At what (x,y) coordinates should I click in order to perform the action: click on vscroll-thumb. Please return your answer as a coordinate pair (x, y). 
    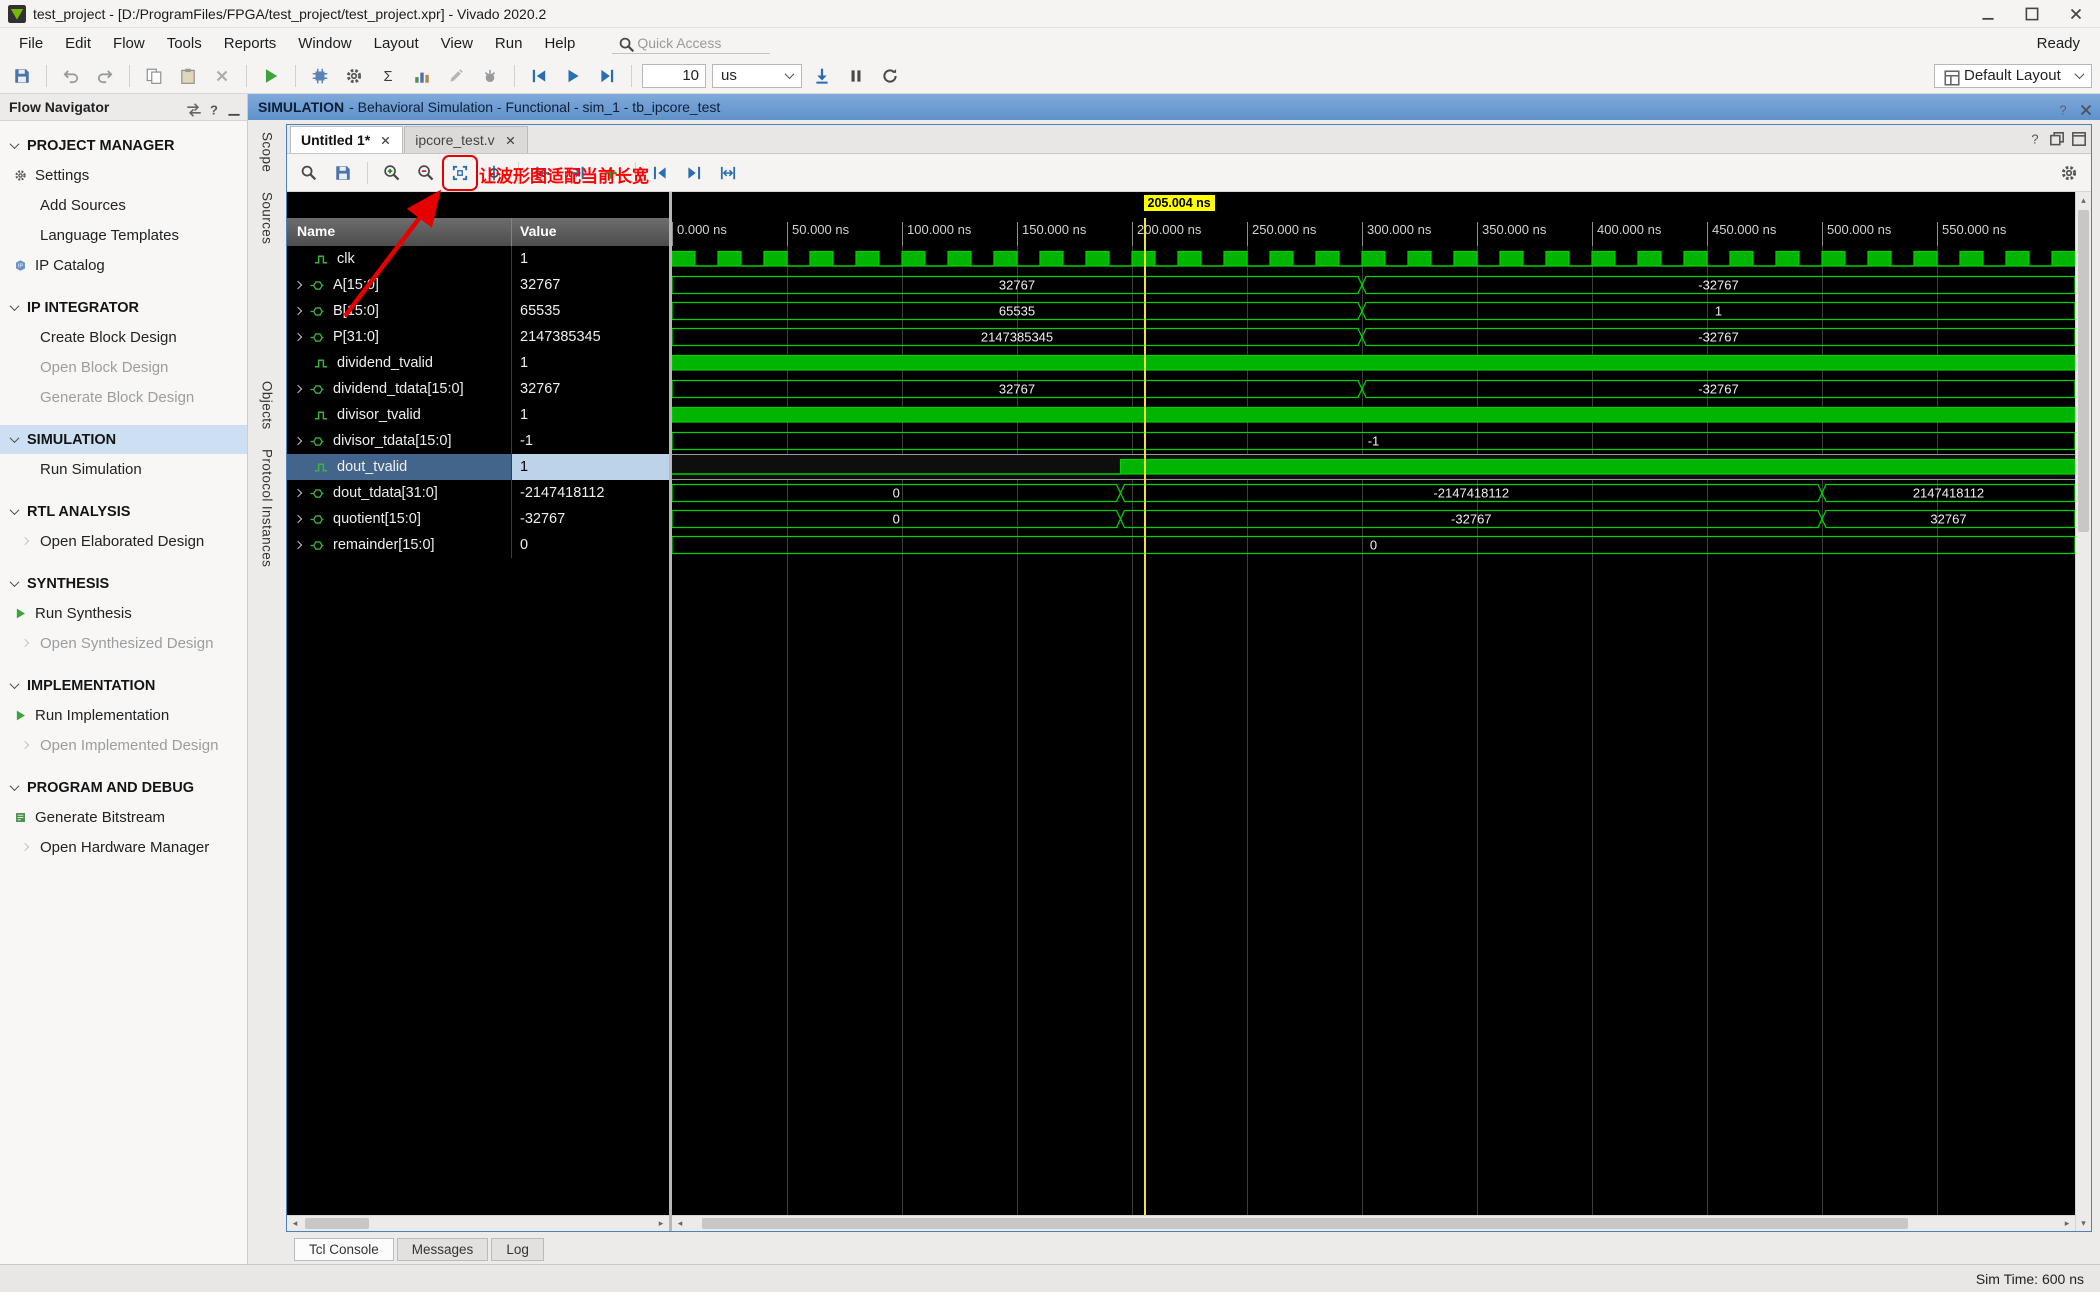
    Looking at the image, I should click on (2083, 371).